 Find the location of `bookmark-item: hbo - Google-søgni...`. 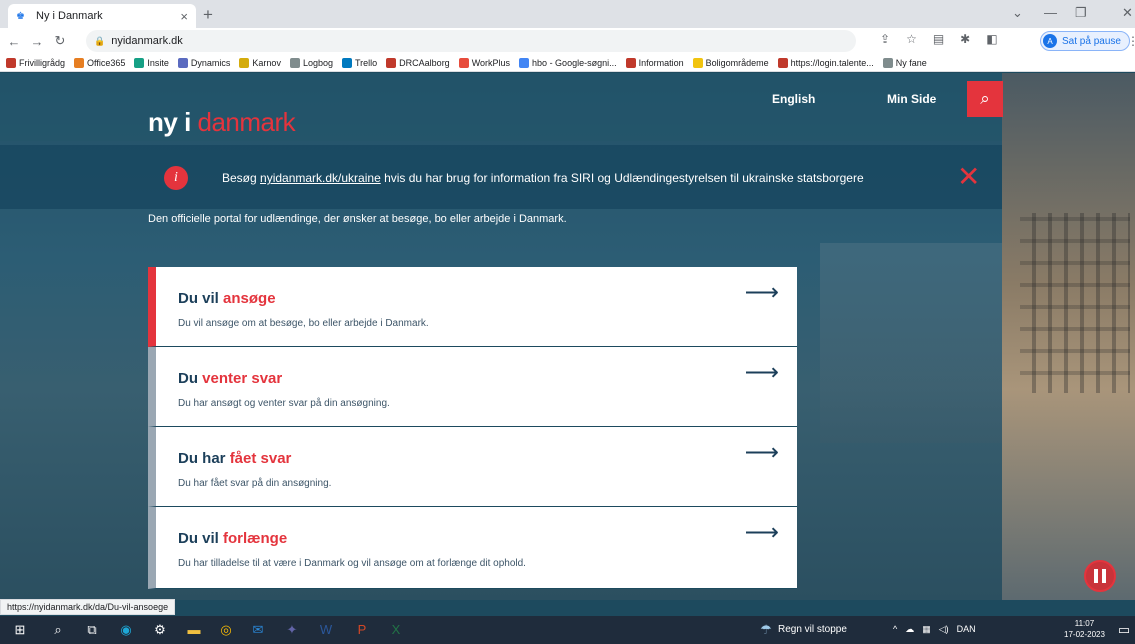

bookmark-item: hbo - Google-søgni... is located at coordinates (568, 62).